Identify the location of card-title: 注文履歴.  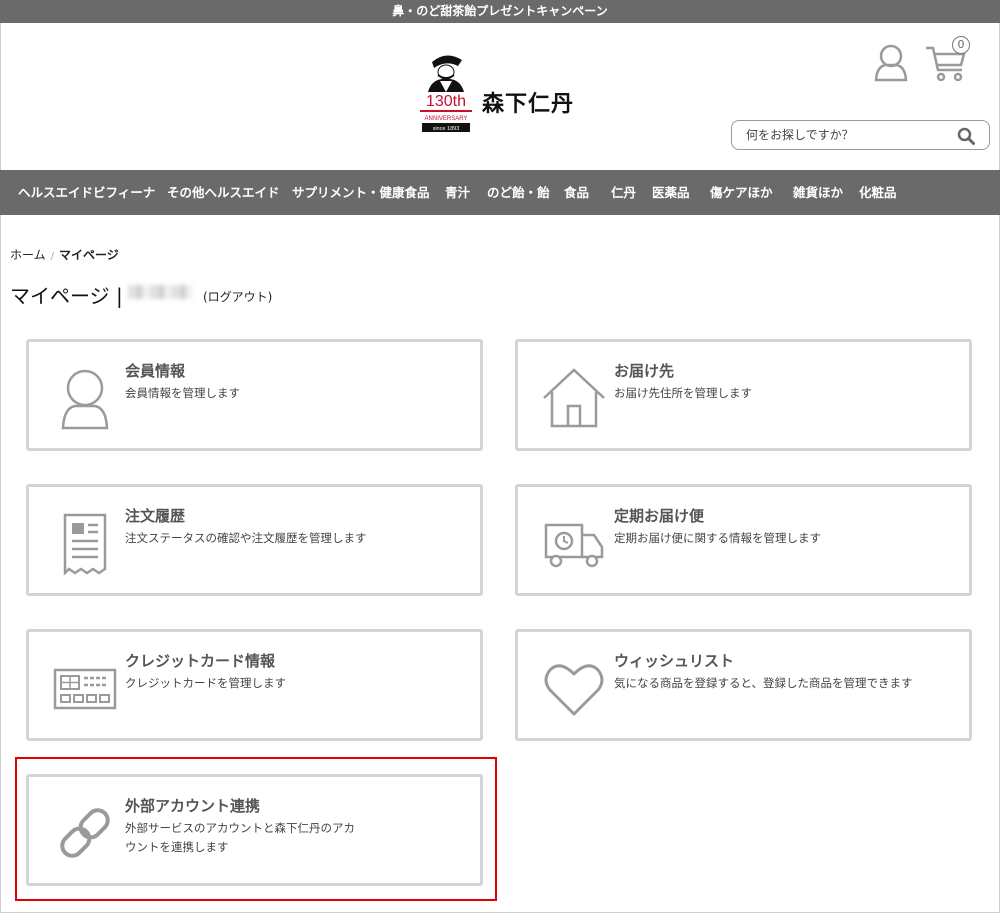
(155, 516).